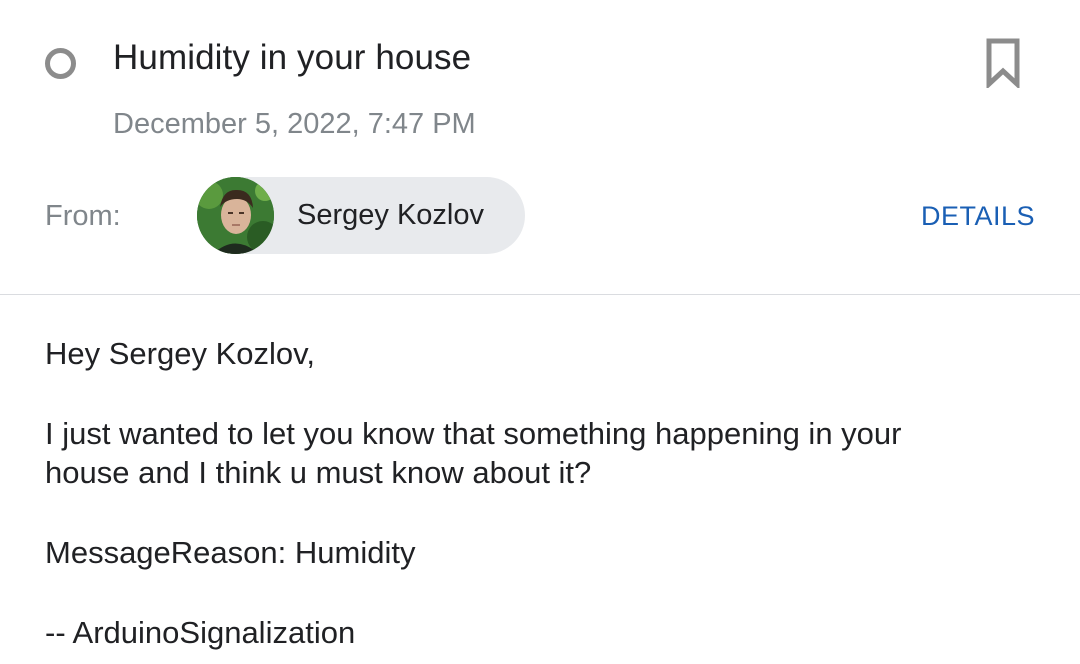 This screenshot has height=664, width=1080. I want to click on sender-chip: Sergey Kozlov, so click(361, 215).